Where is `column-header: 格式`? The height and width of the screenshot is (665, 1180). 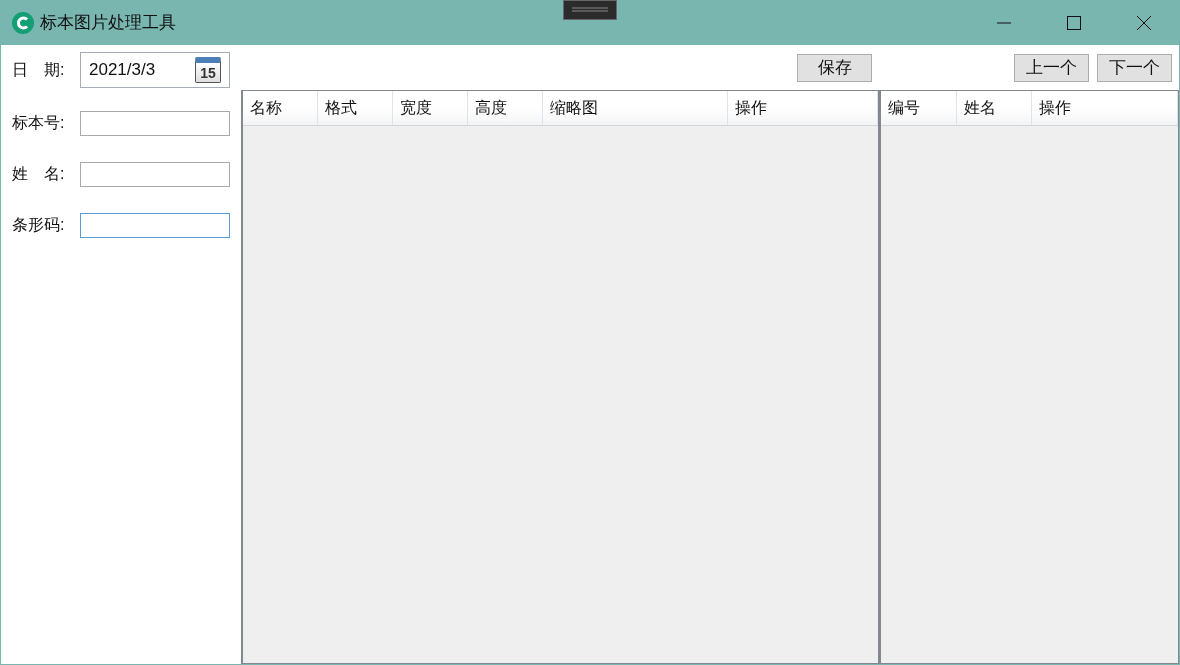
column-header: 格式 is located at coordinates (355, 108).